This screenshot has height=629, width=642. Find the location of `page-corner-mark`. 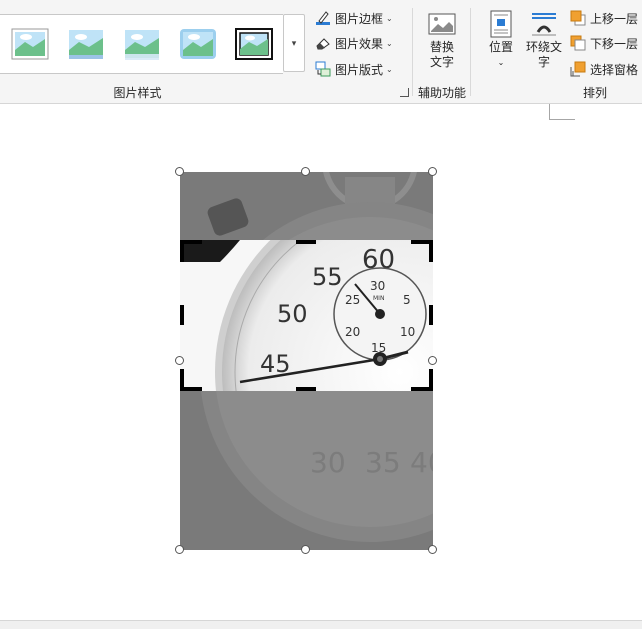

page-corner-mark is located at coordinates (562, 112).